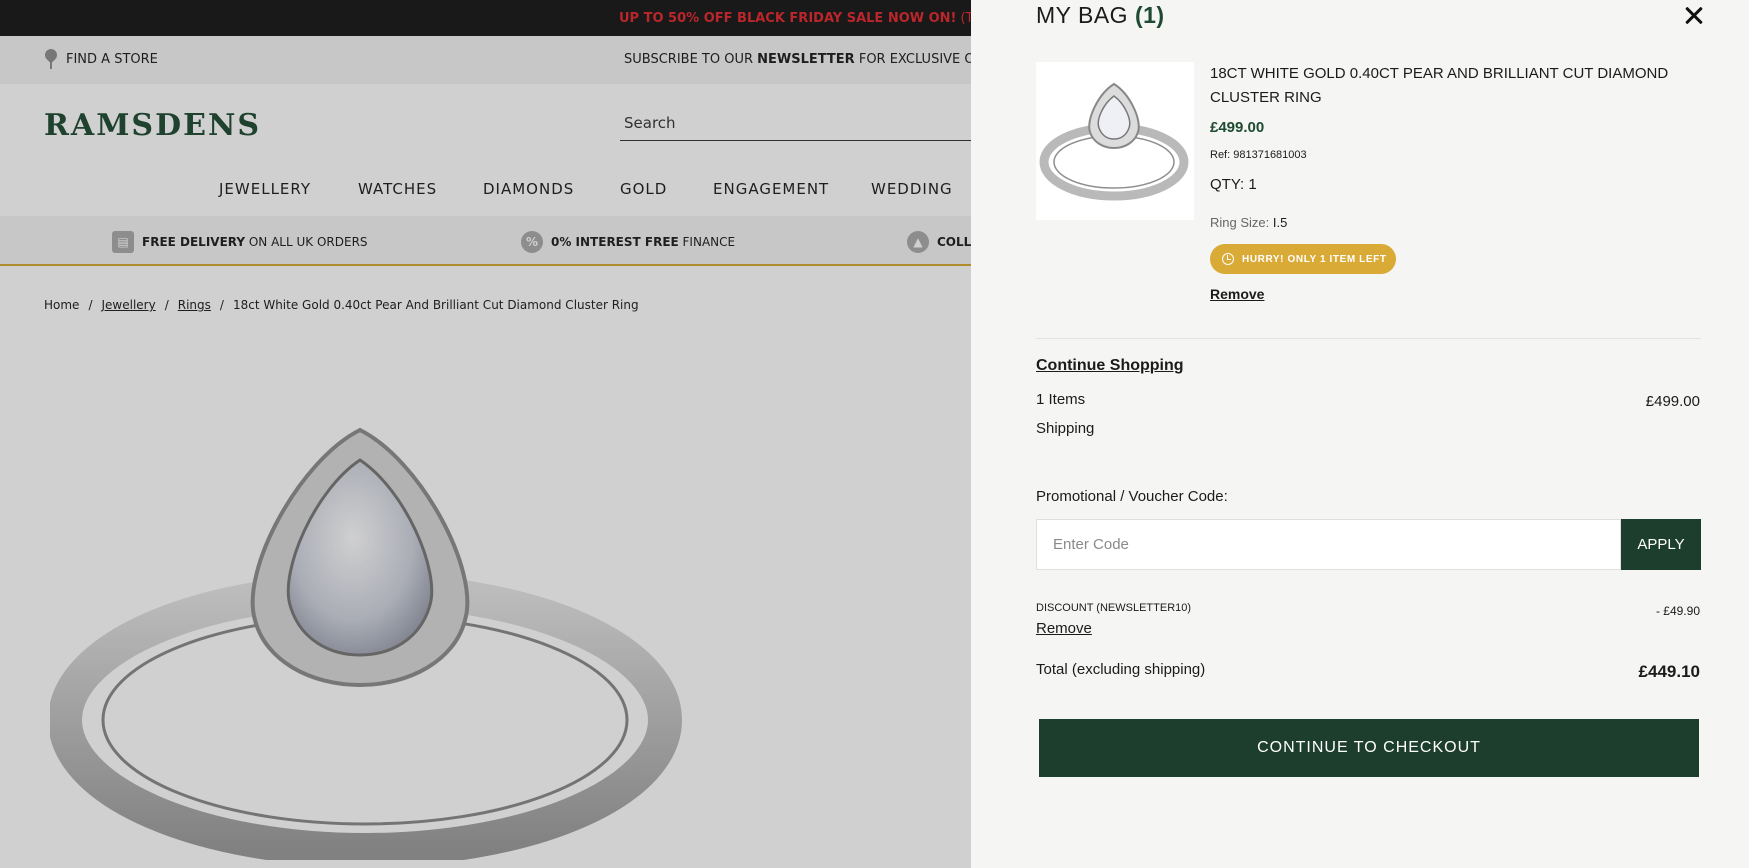  Describe the element at coordinates (1241, 222) in the screenshot. I see `ring-size-label: Ring Size:` at that location.